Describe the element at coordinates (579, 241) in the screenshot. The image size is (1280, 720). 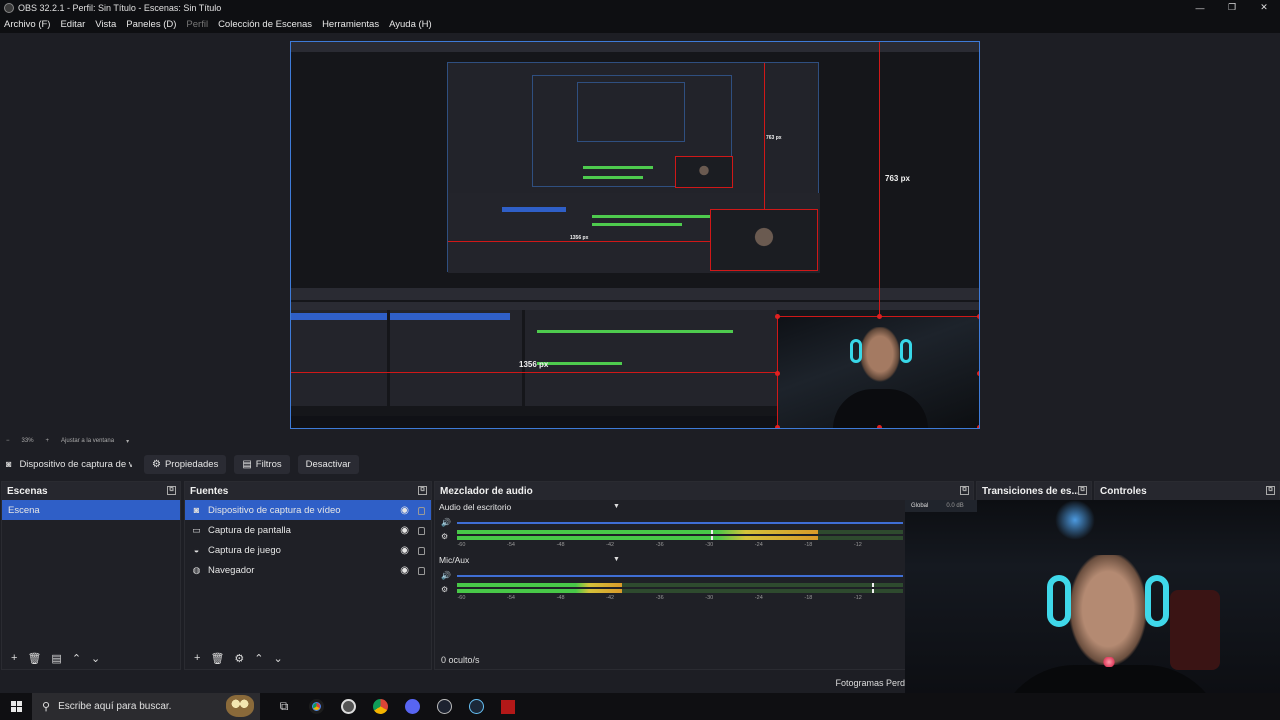
I see `nested-guide-horizontal` at that location.